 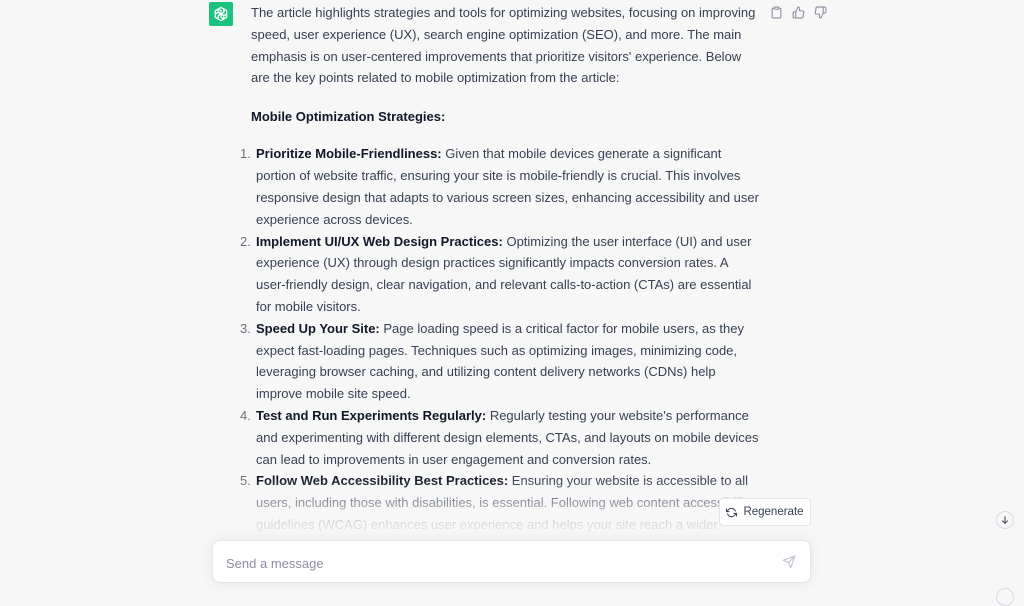 What do you see at coordinates (732, 512) in the screenshot?
I see `refresh-icon` at bounding box center [732, 512].